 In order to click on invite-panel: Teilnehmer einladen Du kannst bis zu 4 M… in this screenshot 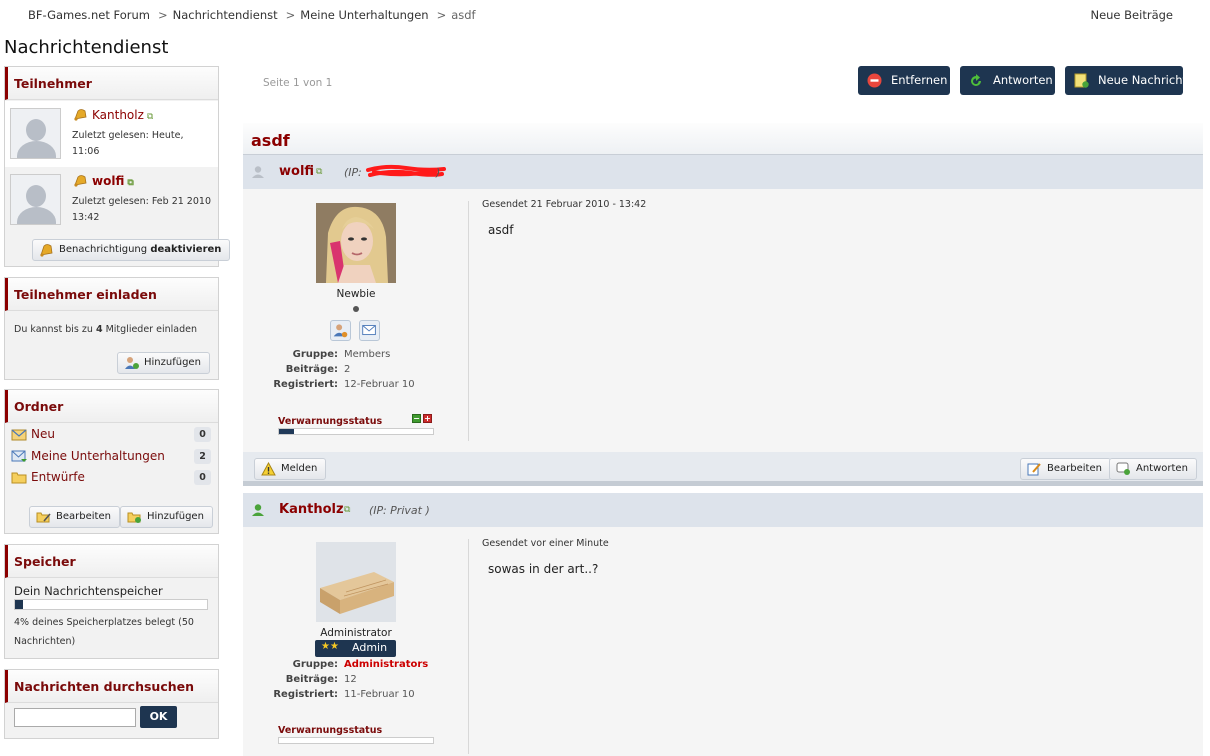, I will do `click(111, 328)`.